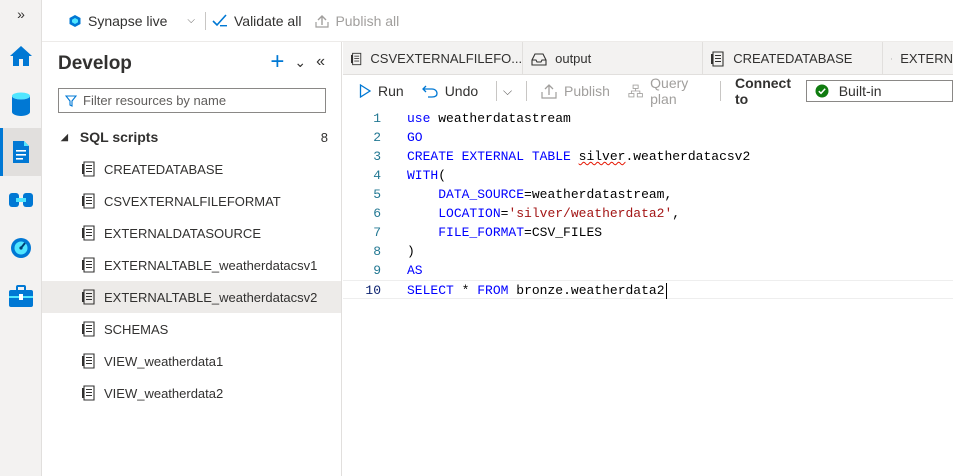 The height and width of the screenshot is (476, 953). What do you see at coordinates (762, 91) in the screenshot?
I see `connect-to-label: Connect to` at bounding box center [762, 91].